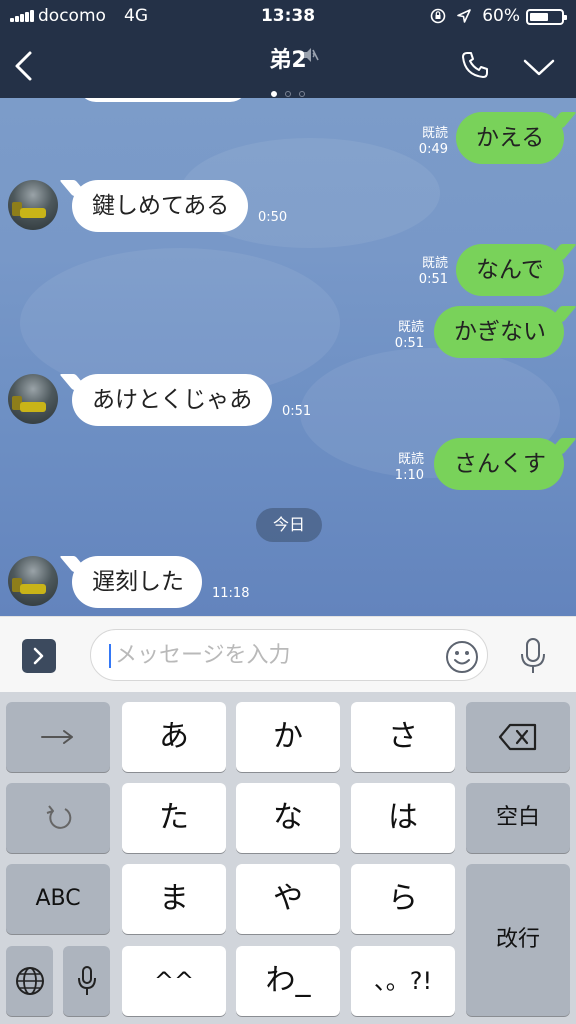 The height and width of the screenshot is (1024, 576). What do you see at coordinates (311, 55) in the screenshot?
I see `mute-icon` at bounding box center [311, 55].